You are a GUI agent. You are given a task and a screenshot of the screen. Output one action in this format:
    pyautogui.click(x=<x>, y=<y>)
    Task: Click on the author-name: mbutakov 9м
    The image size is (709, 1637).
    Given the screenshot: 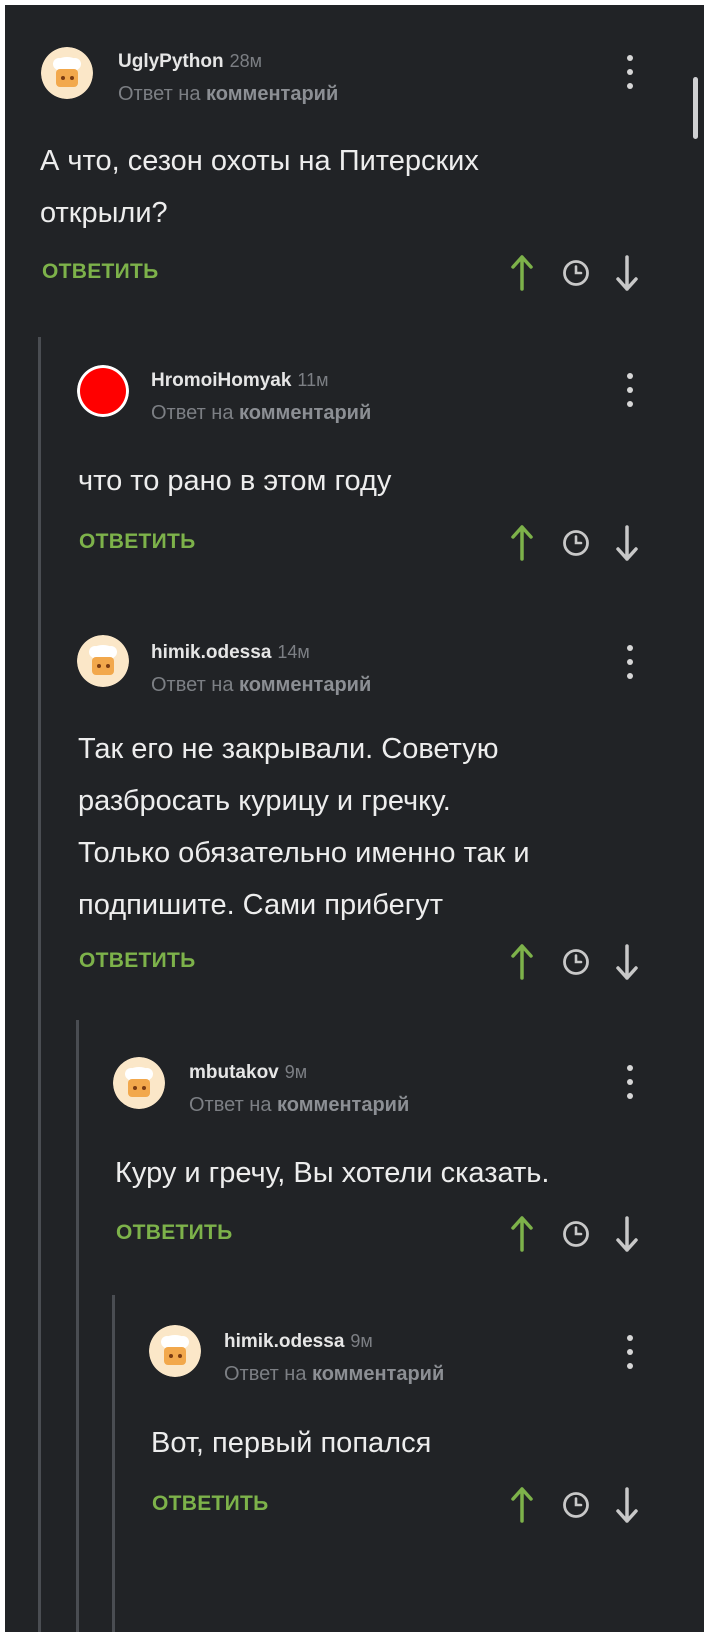 What is the action you would take?
    pyautogui.click(x=248, y=1073)
    